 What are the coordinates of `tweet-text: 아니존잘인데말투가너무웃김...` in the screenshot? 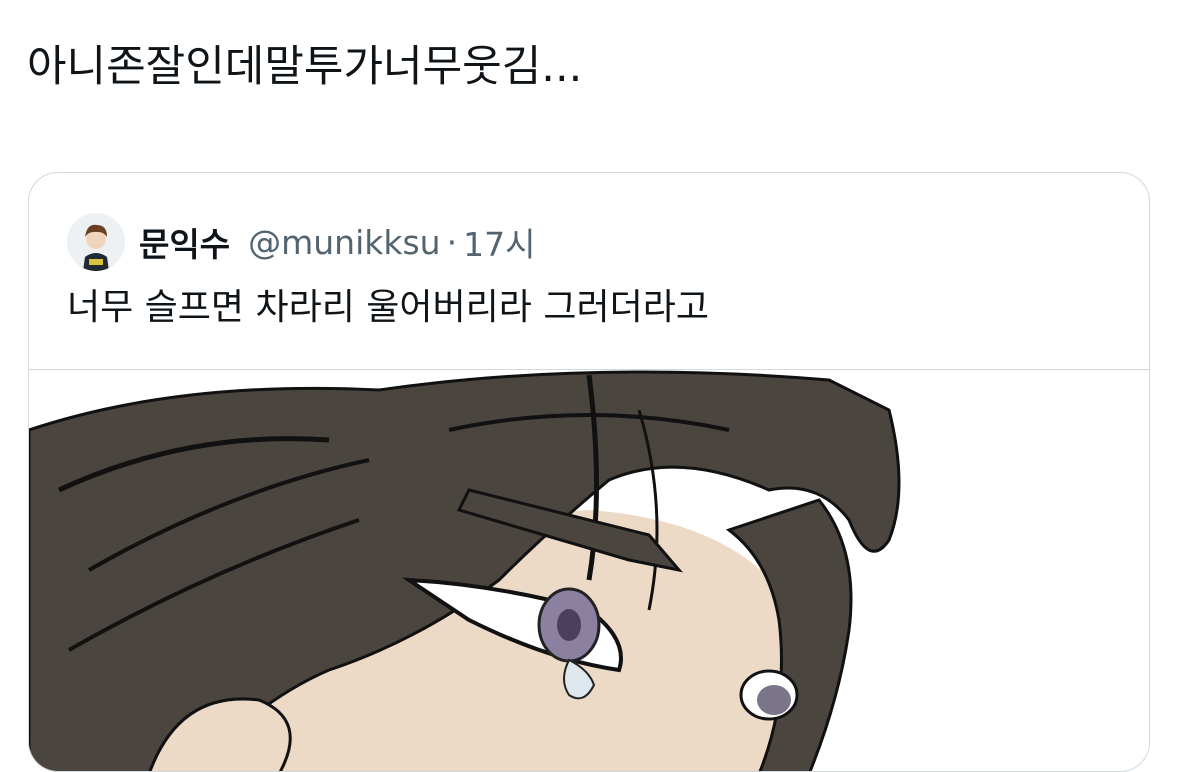 It's located at (305, 67).